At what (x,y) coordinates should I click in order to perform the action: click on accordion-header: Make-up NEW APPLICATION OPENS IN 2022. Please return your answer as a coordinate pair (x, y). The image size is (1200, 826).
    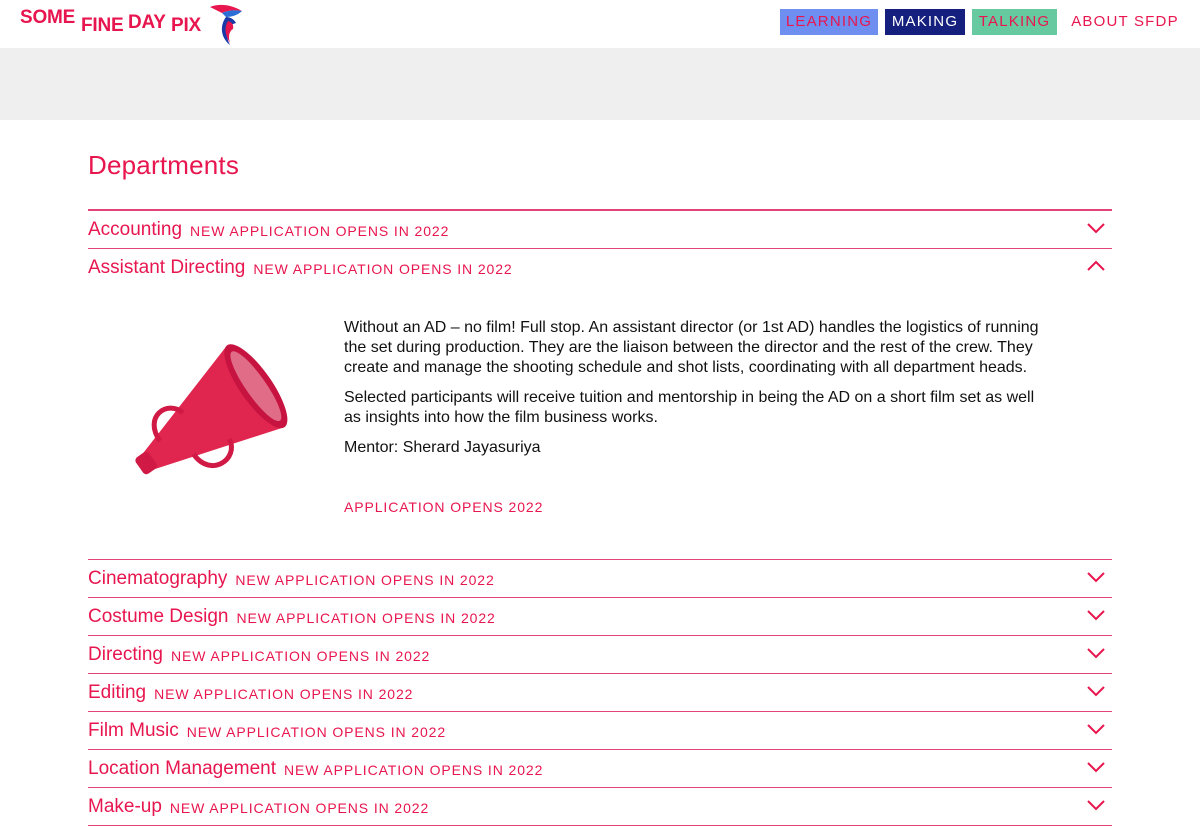
    Looking at the image, I should click on (600, 806).